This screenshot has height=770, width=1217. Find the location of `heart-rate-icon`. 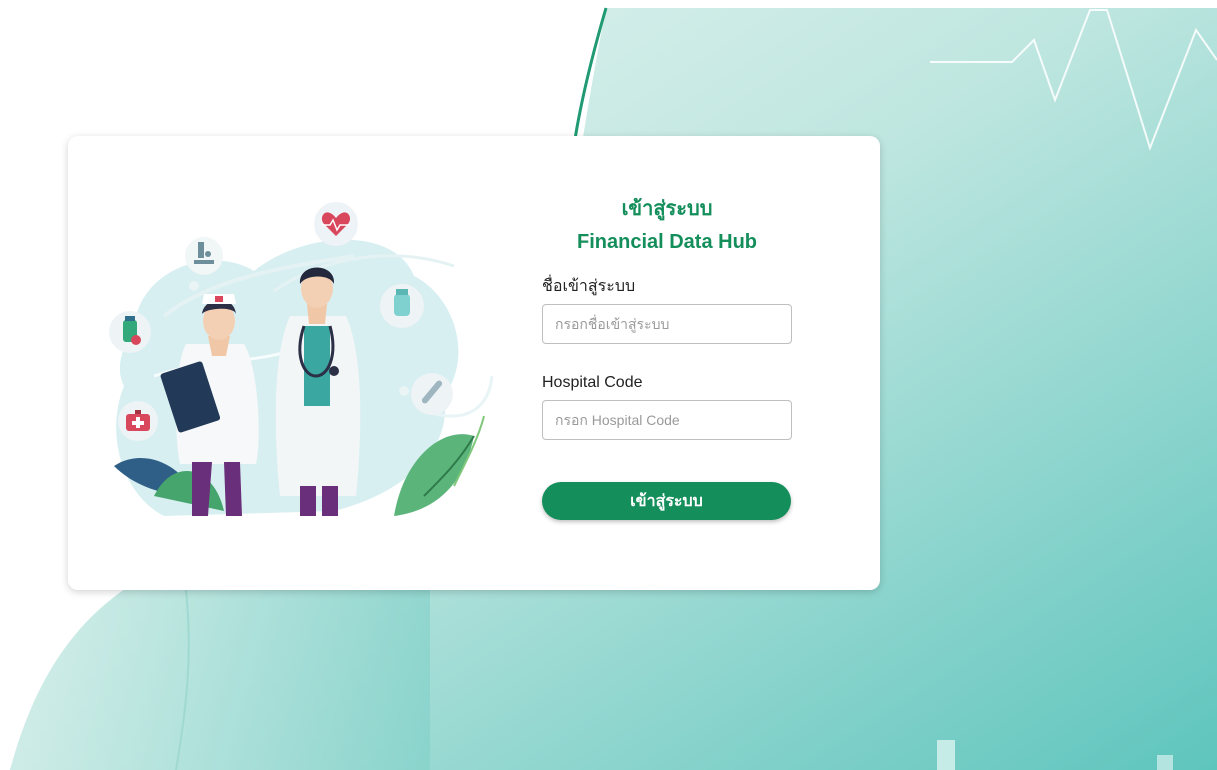

heart-rate-icon is located at coordinates (336, 224).